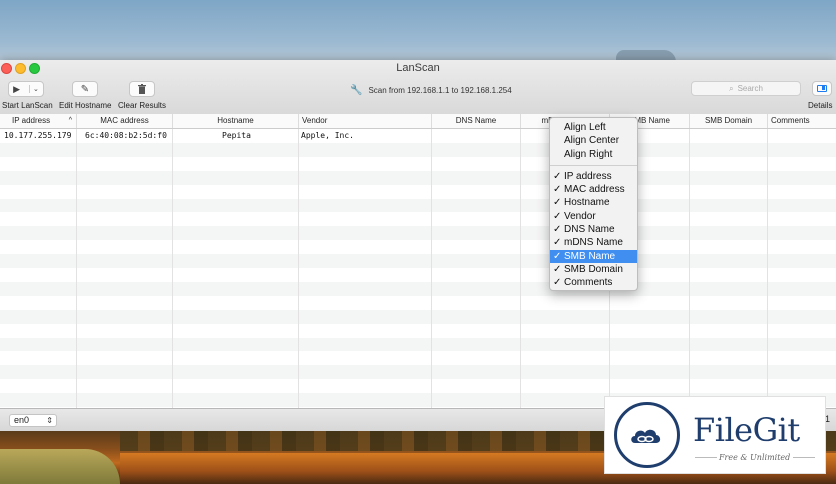 The image size is (836, 484). Describe the element at coordinates (731, 88) in the screenshot. I see `search-icon: ⌕` at that location.